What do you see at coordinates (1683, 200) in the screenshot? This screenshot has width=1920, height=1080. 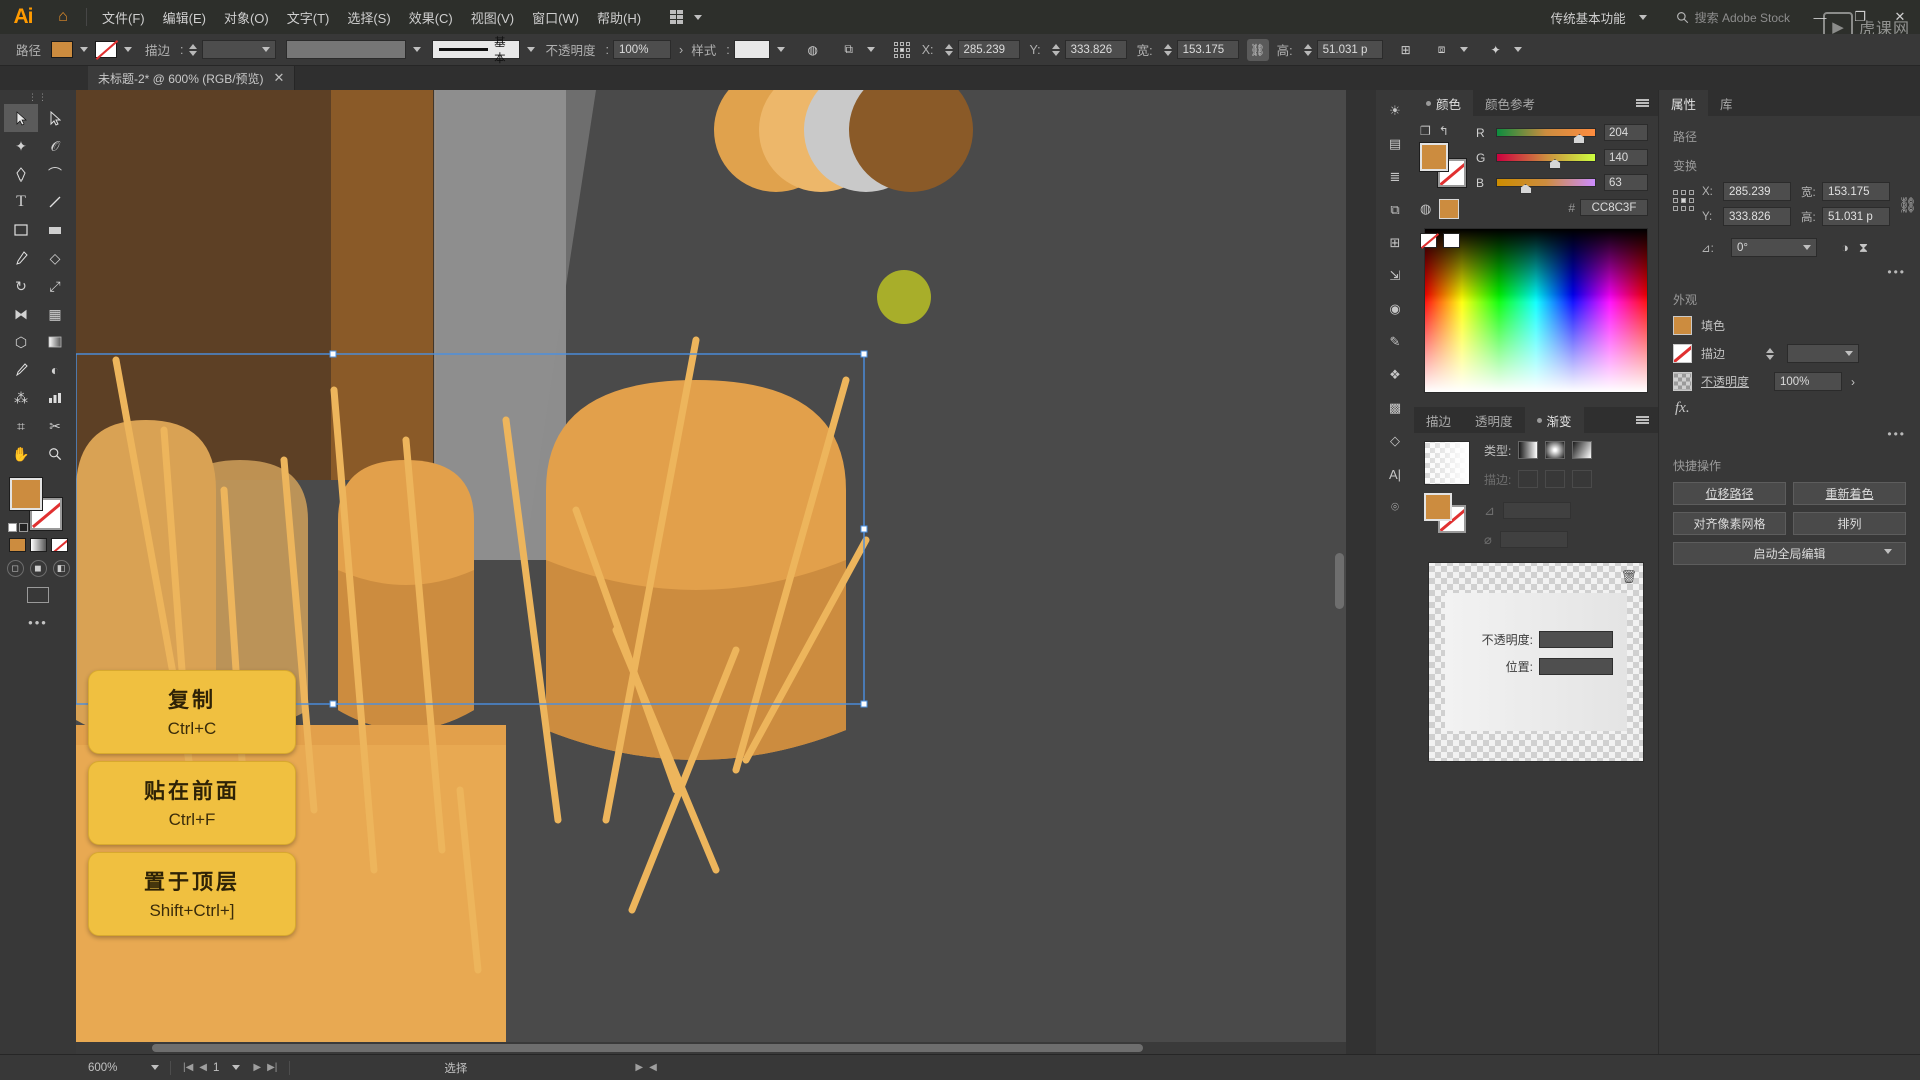 I see `reference-point-selector` at bounding box center [1683, 200].